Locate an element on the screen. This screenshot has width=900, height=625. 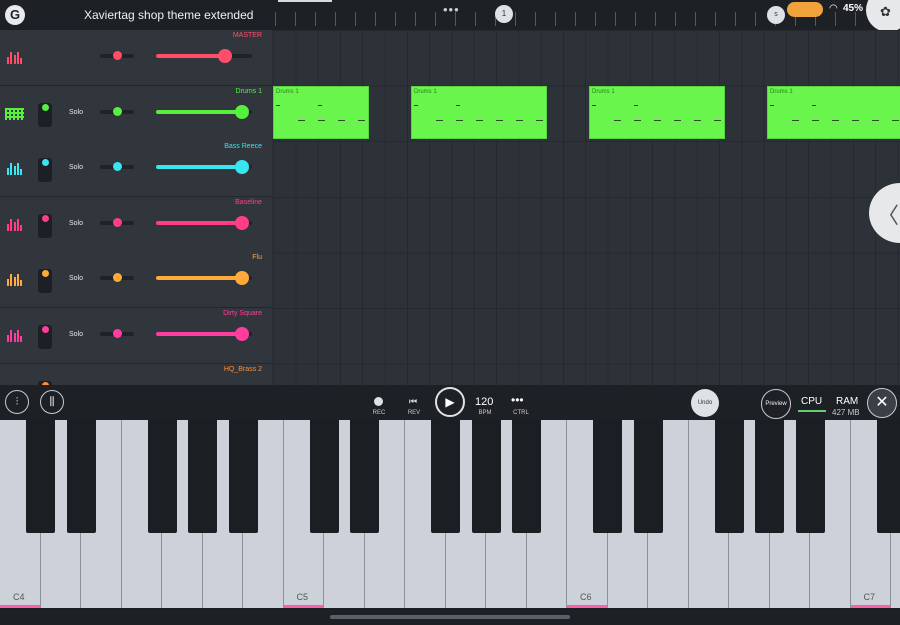
song-position-marker: 1 is located at coordinates (504, 14).